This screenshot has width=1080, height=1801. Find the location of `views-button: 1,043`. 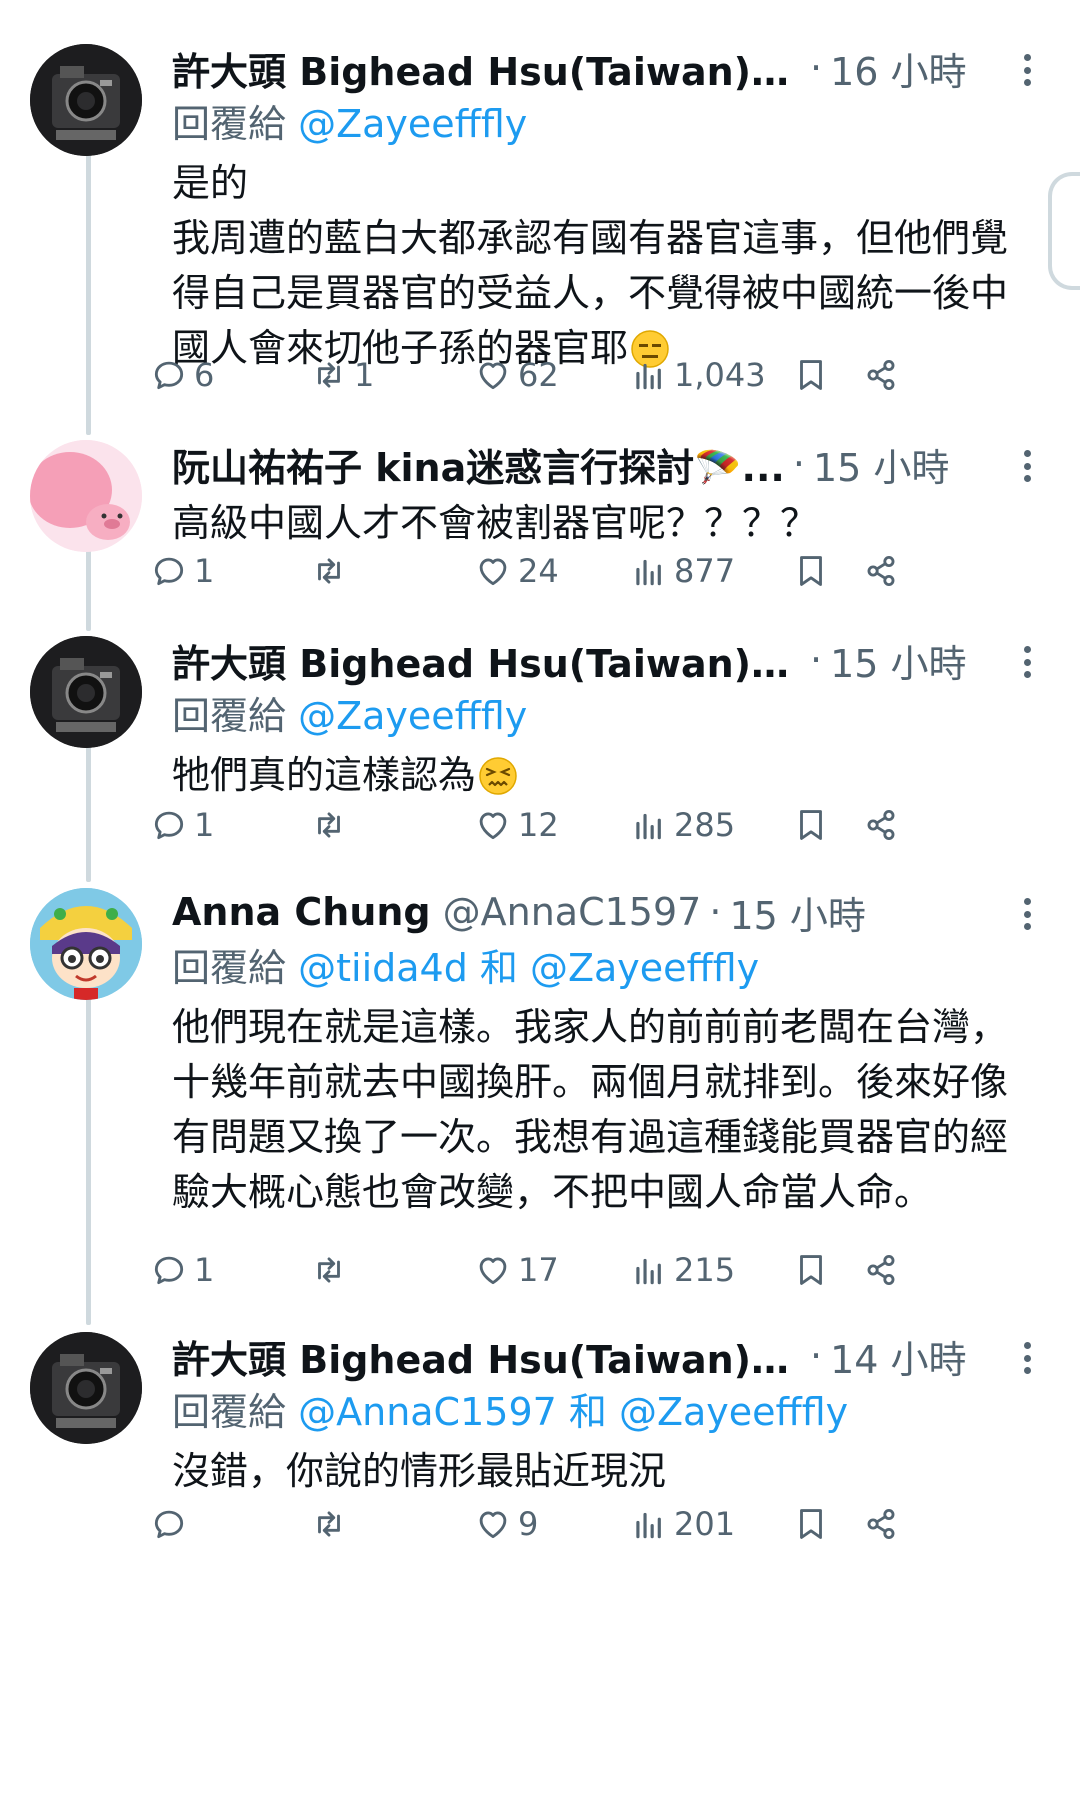

views-button: 1,043 is located at coordinates (698, 375).